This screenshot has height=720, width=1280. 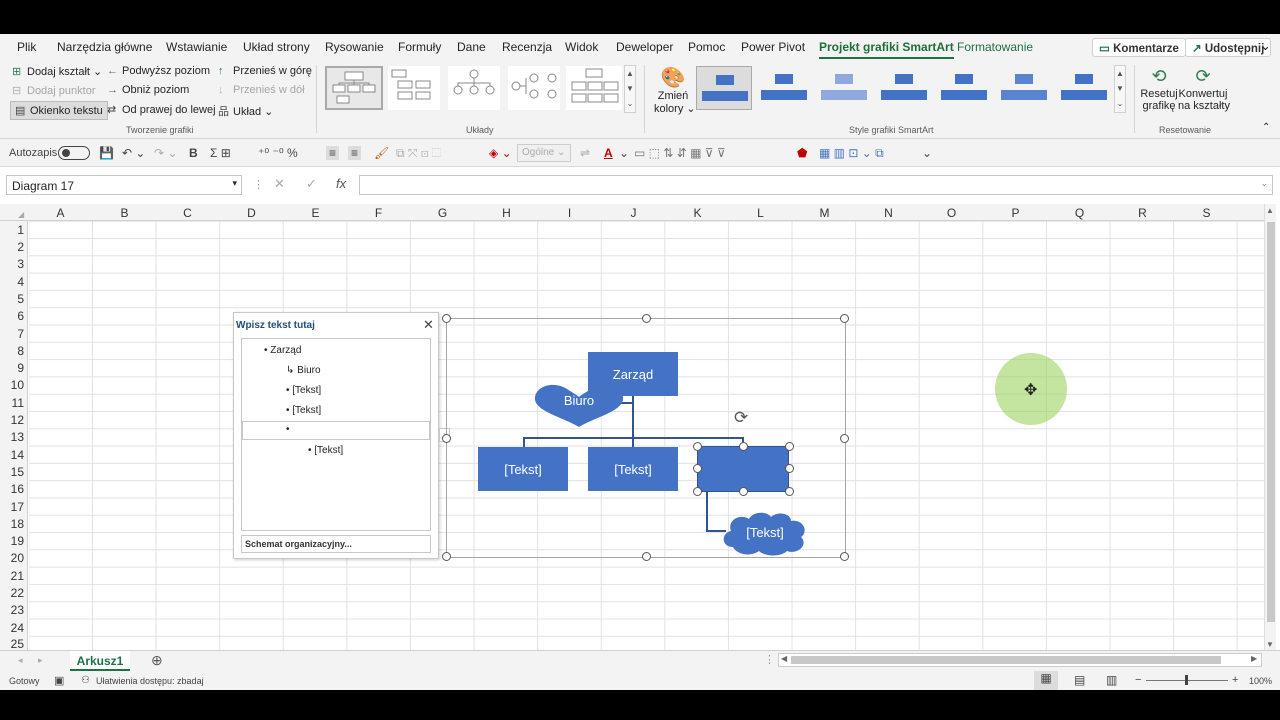 I want to click on column-header: J, so click(x=633, y=213).